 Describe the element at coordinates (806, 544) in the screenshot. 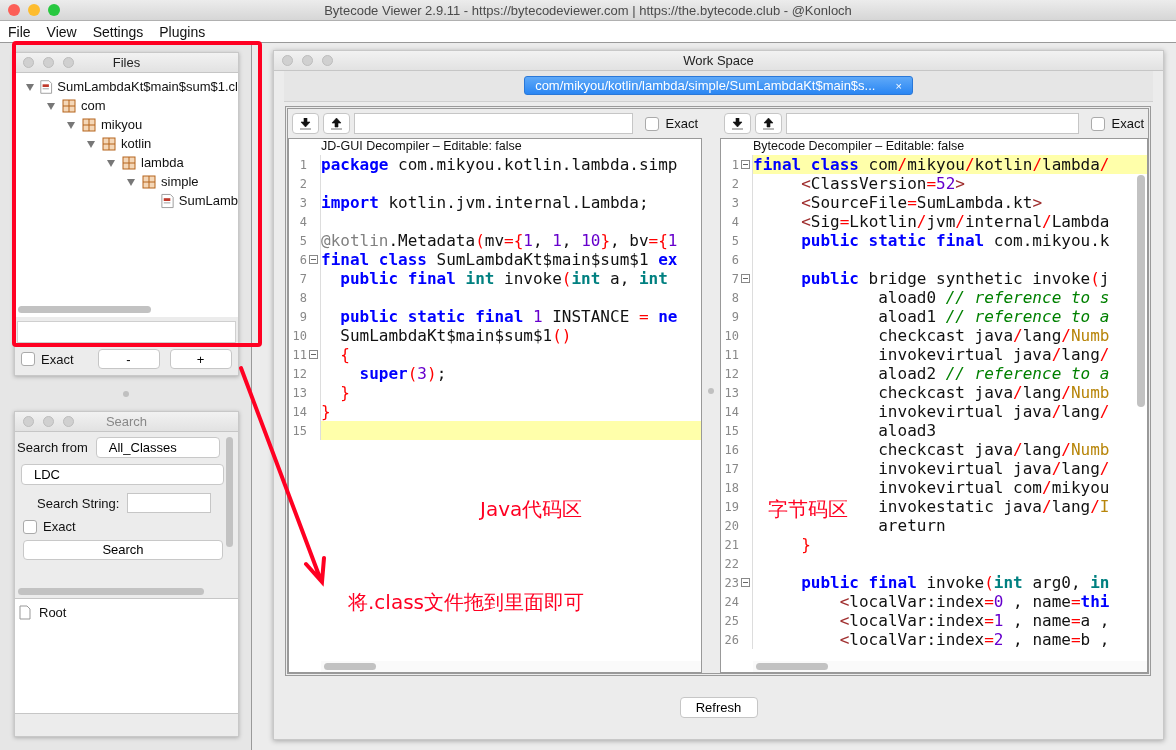

I see `code-line: }` at that location.